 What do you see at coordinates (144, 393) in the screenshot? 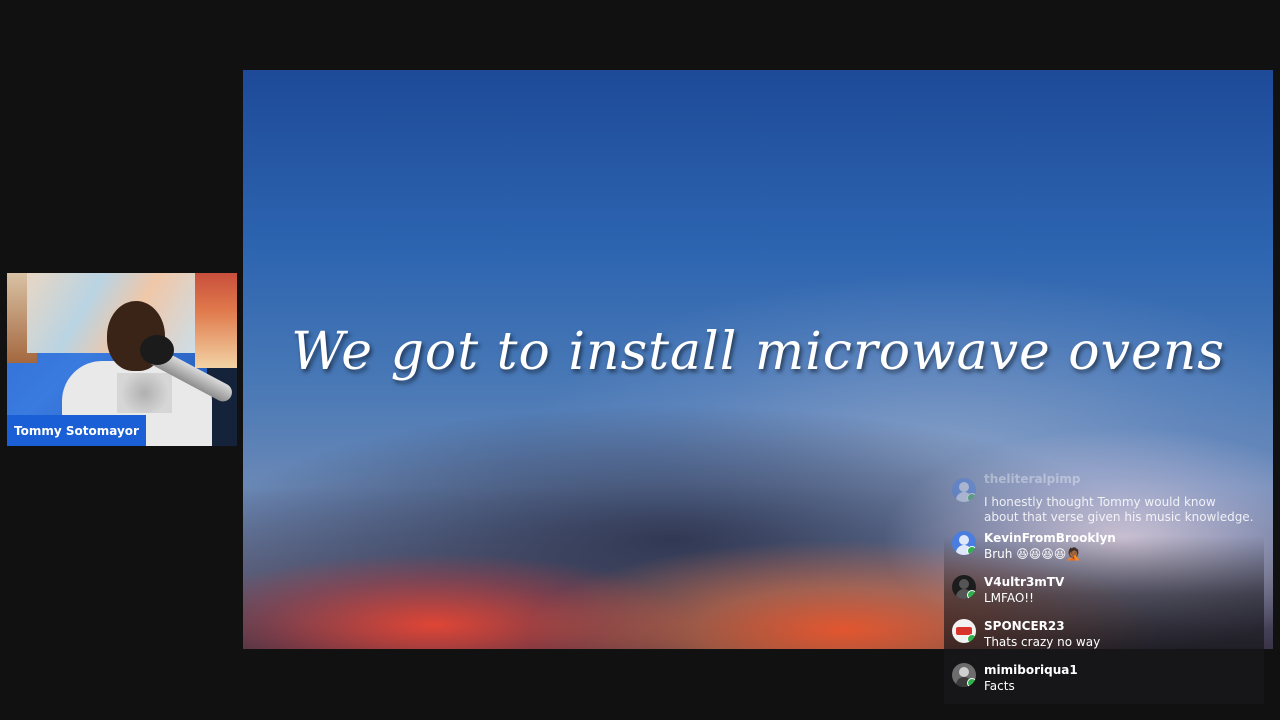
I see `shirt-print` at bounding box center [144, 393].